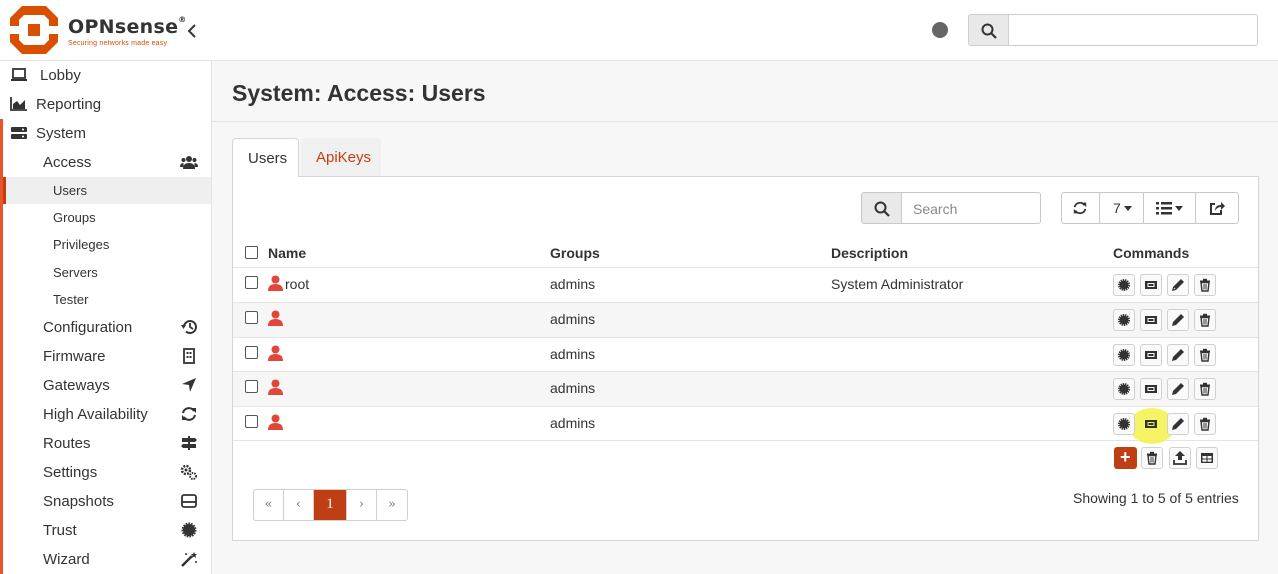  Describe the element at coordinates (189, 443) in the screenshot. I see `map-signs-icon` at that location.